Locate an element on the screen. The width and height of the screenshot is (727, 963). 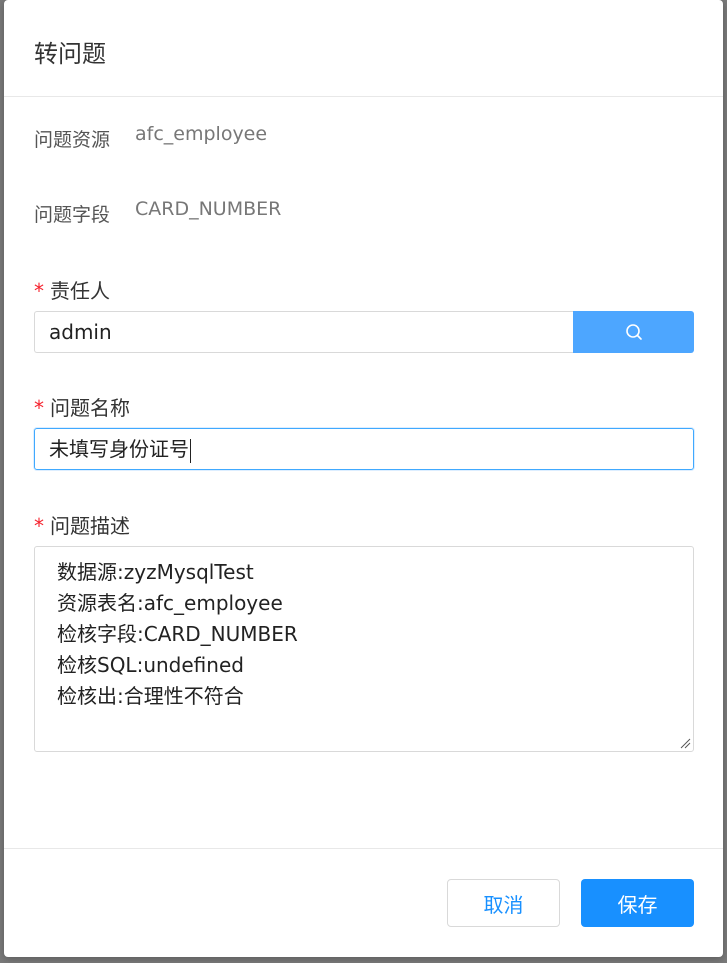
issue-name-input: 未填写身份证号 is located at coordinates (364, 449).